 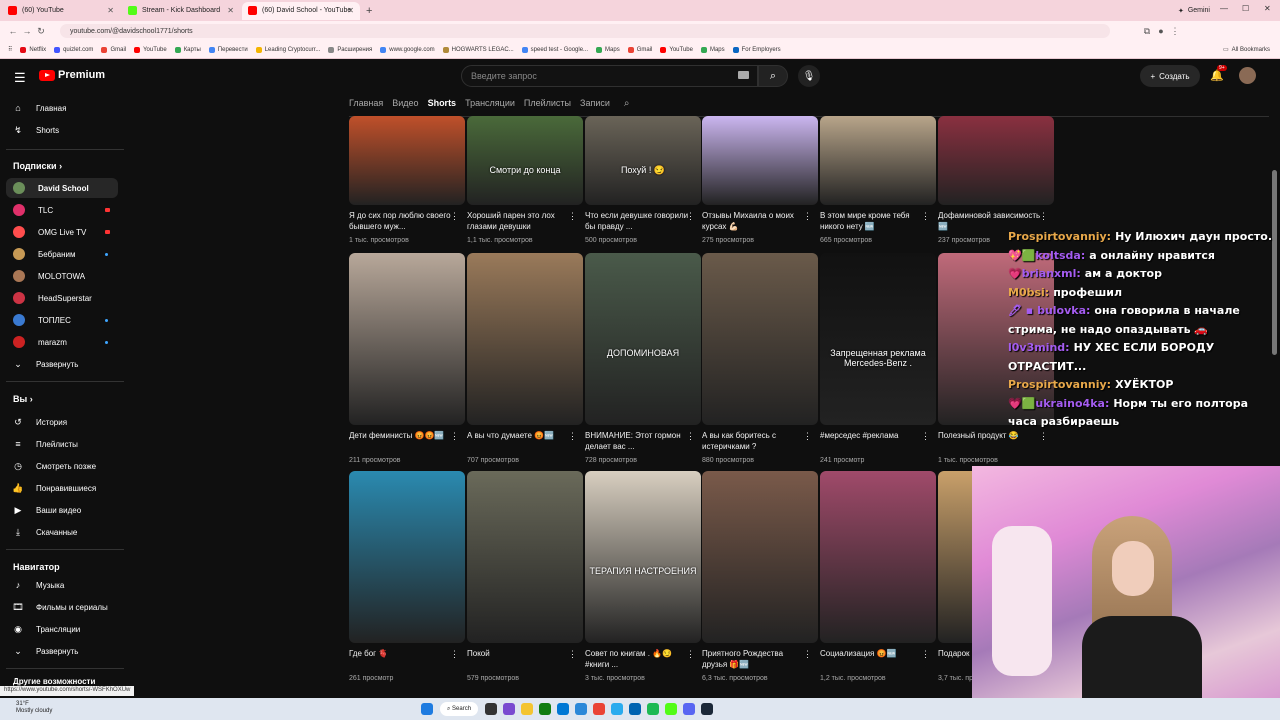 I want to click on short-title: Приятного Рождества друзья 🎁🆕, so click(x=754, y=659).